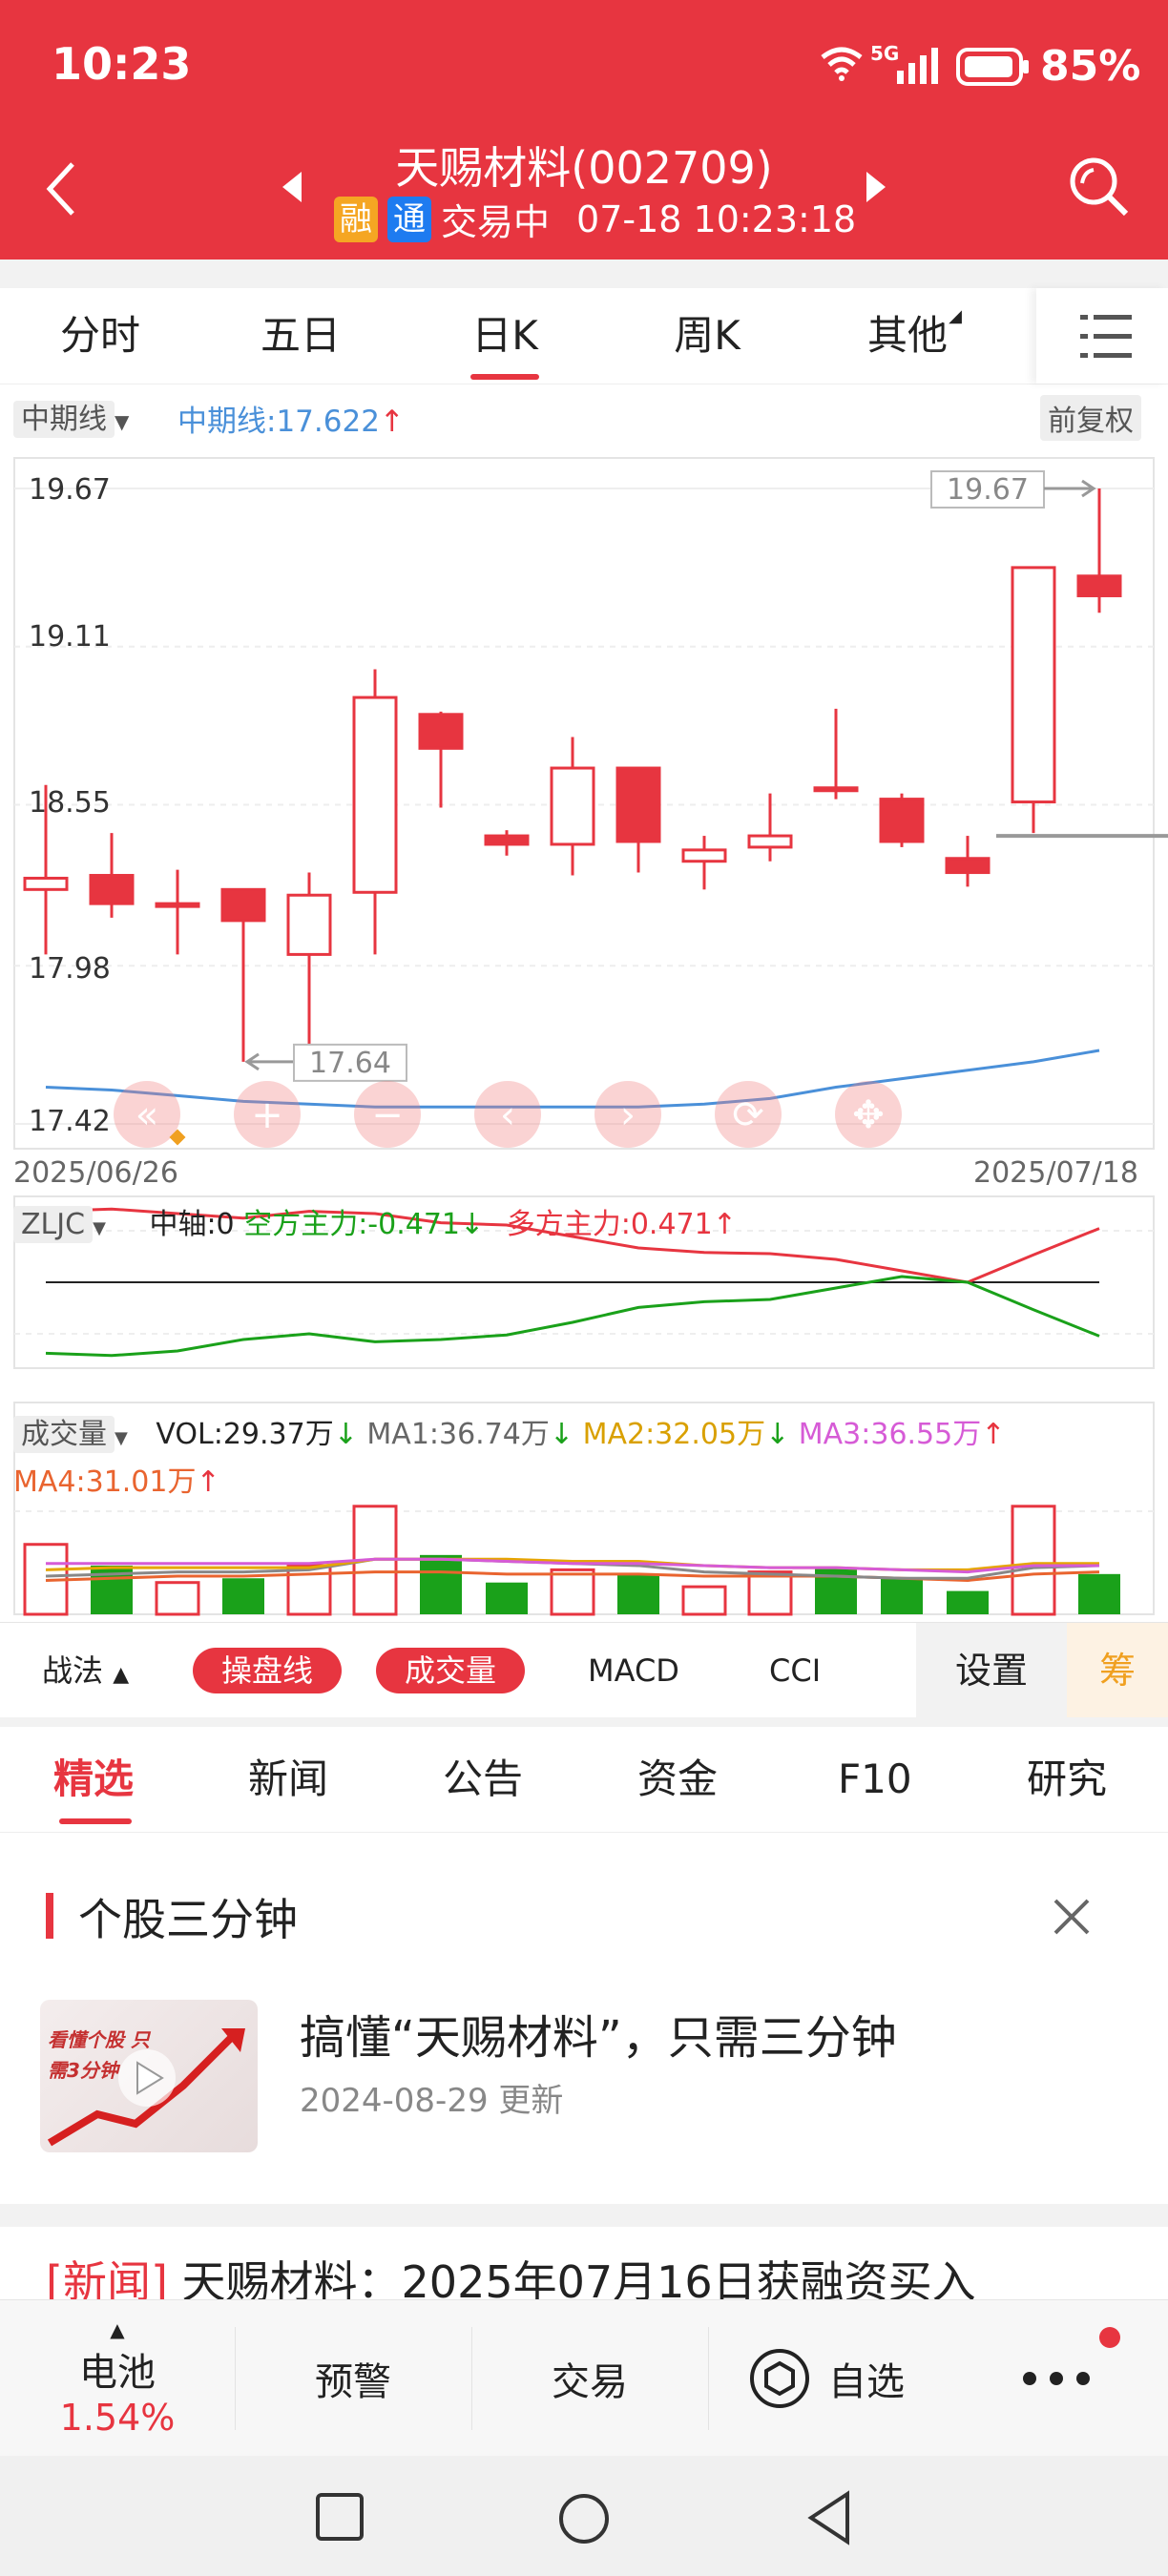  Describe the element at coordinates (842, 64) in the screenshot. I see `wifi-icon` at that location.